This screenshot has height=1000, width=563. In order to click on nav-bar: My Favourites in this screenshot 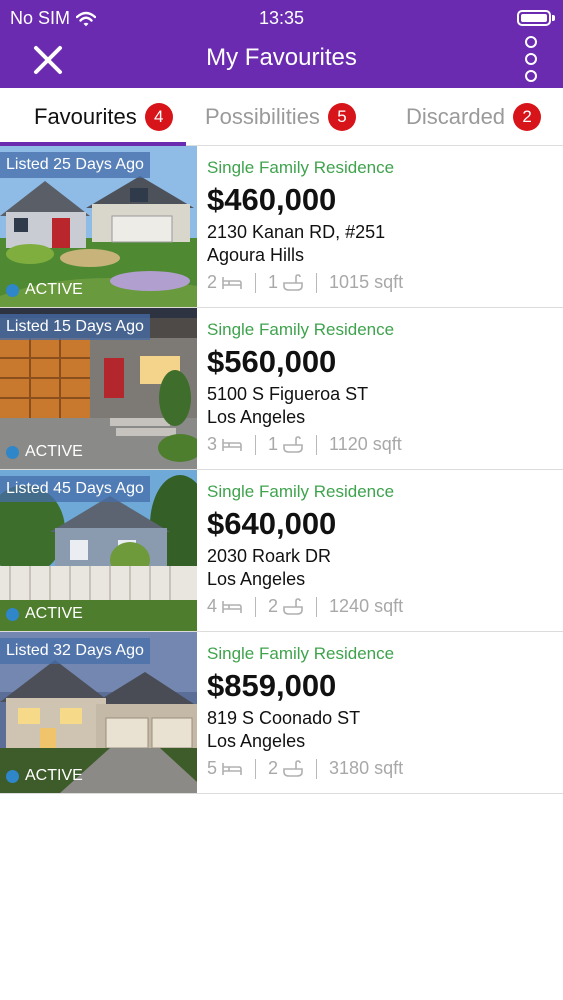, I will do `click(281, 61)`.